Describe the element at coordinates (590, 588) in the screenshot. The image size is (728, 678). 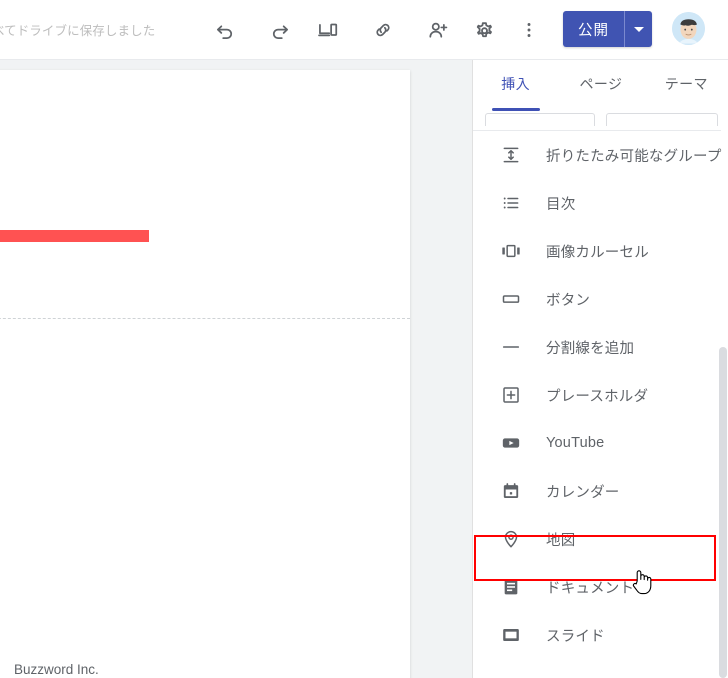
I see `insert-item-label: ドキュメント` at that location.